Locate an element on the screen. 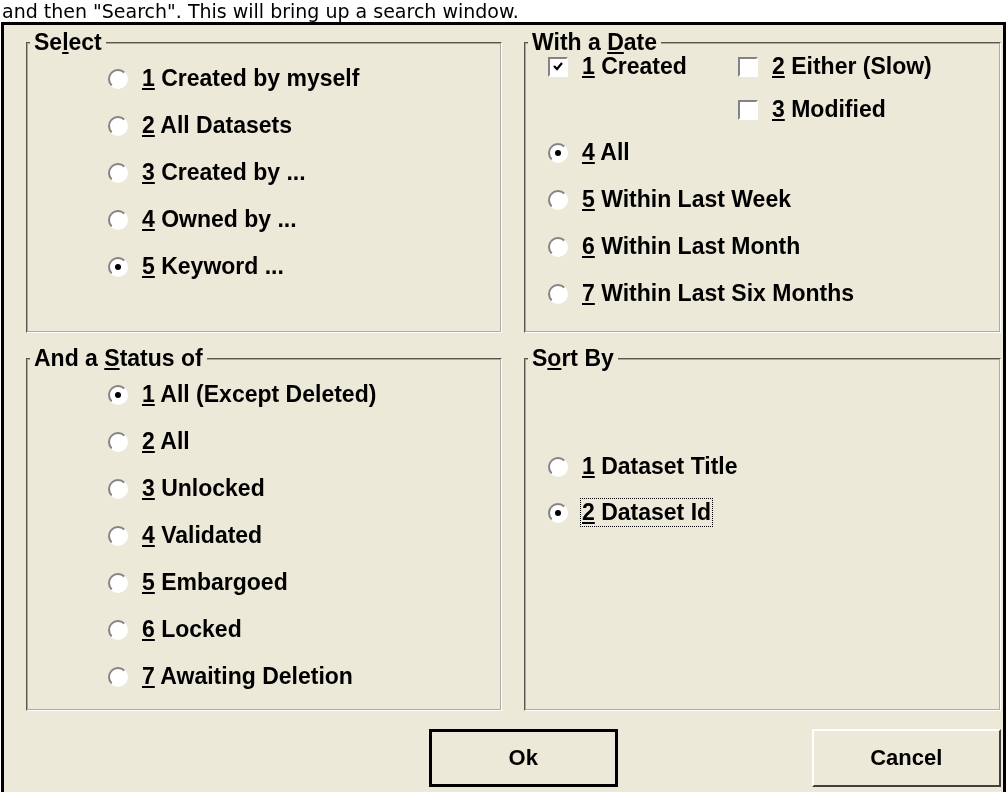 Image resolution: width=1007 pixels, height=792 pixels. option-label: 1 All (Except Deleted) is located at coordinates (259, 394).